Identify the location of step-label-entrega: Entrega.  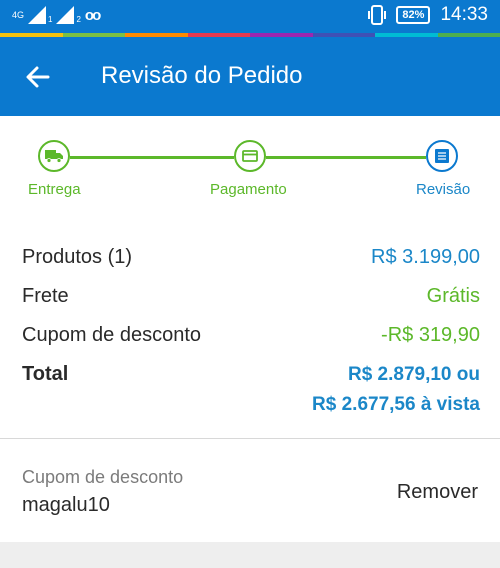
(54, 189).